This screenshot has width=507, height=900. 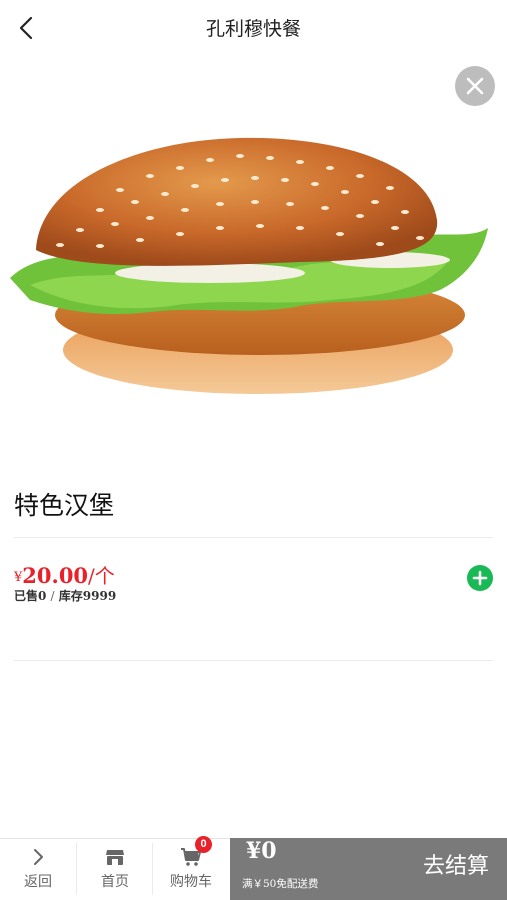 I want to click on tab-home-label: 首页, so click(x=115, y=882).